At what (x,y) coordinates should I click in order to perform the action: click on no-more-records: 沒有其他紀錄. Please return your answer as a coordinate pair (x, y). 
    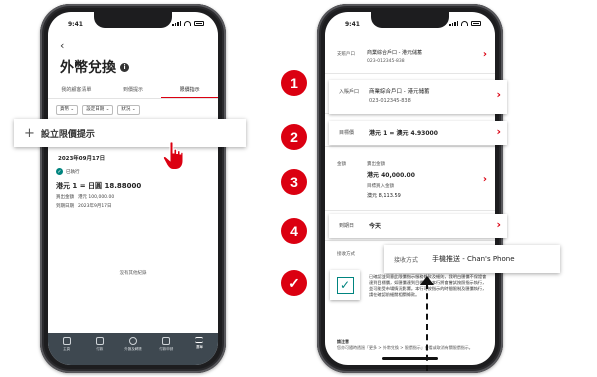
    Looking at the image, I should click on (133, 273).